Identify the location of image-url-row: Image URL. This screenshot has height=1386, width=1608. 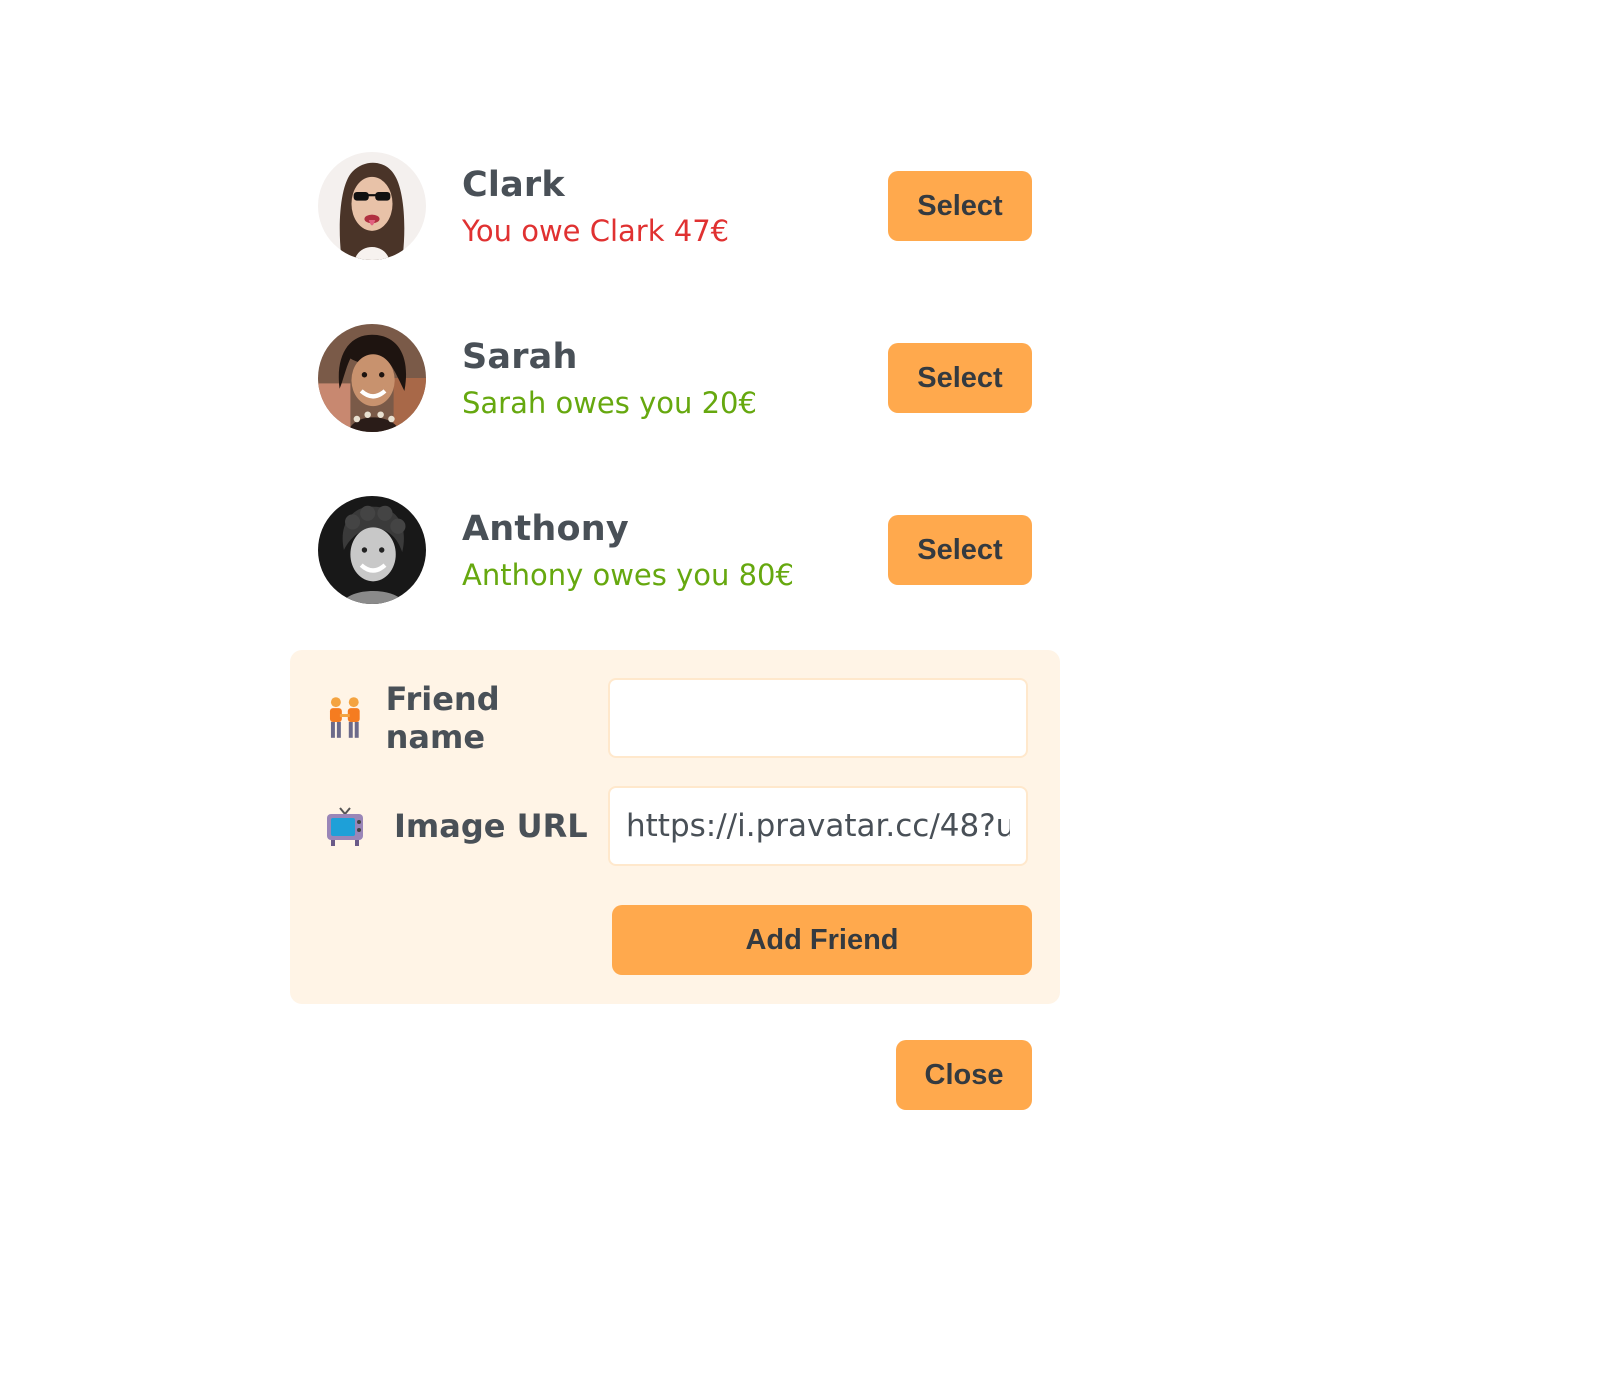
(675, 826).